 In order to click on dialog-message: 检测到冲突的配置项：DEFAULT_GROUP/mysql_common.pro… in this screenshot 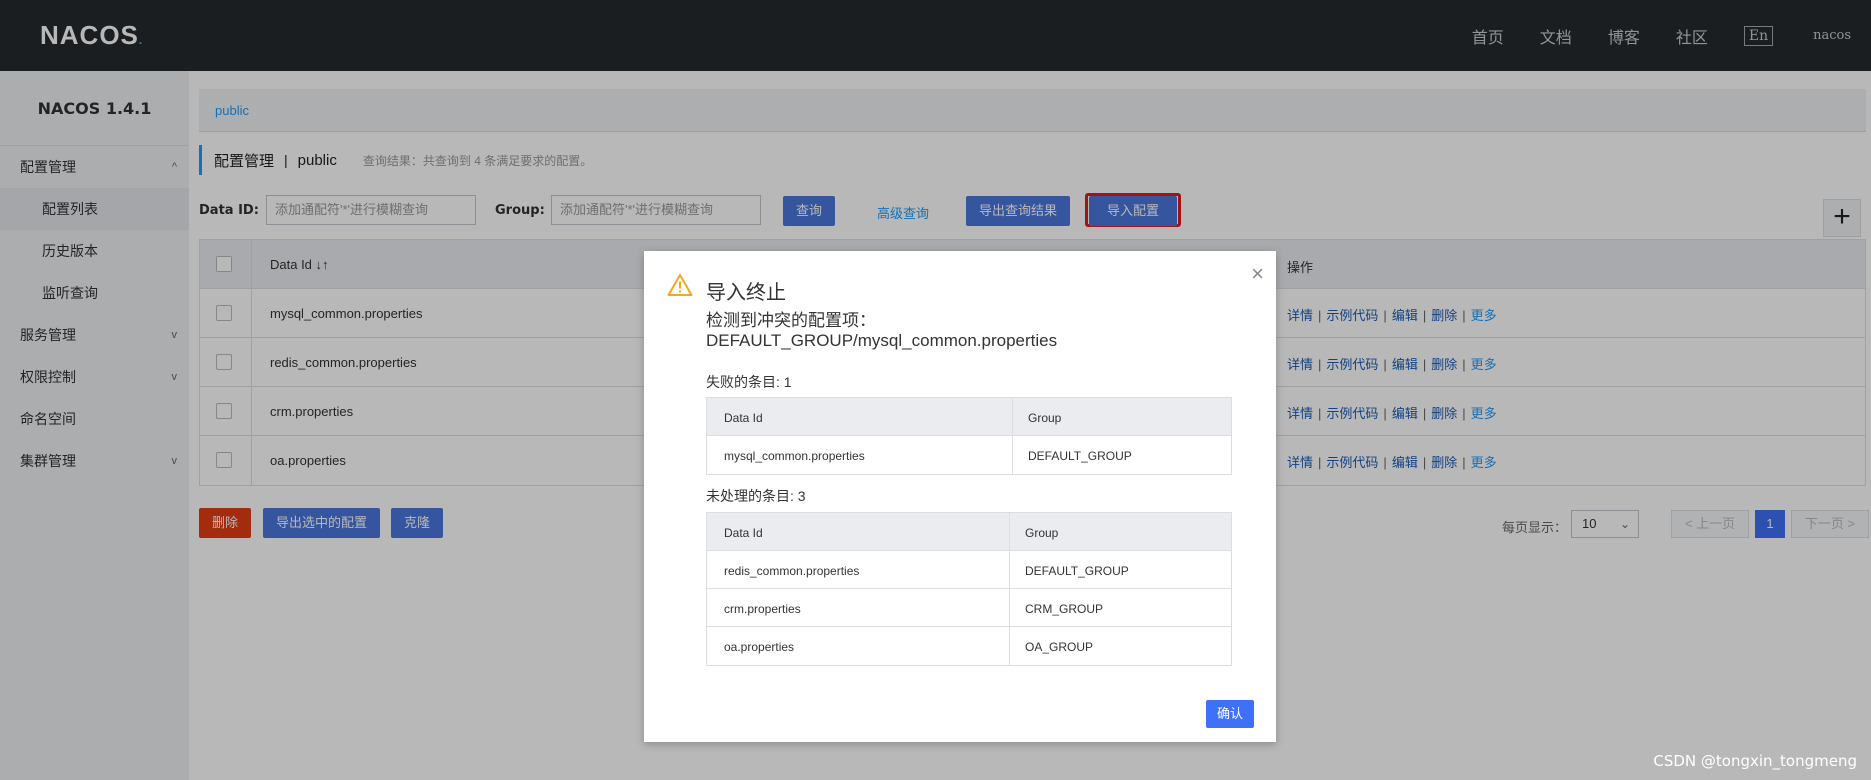, I will do `click(882, 330)`.